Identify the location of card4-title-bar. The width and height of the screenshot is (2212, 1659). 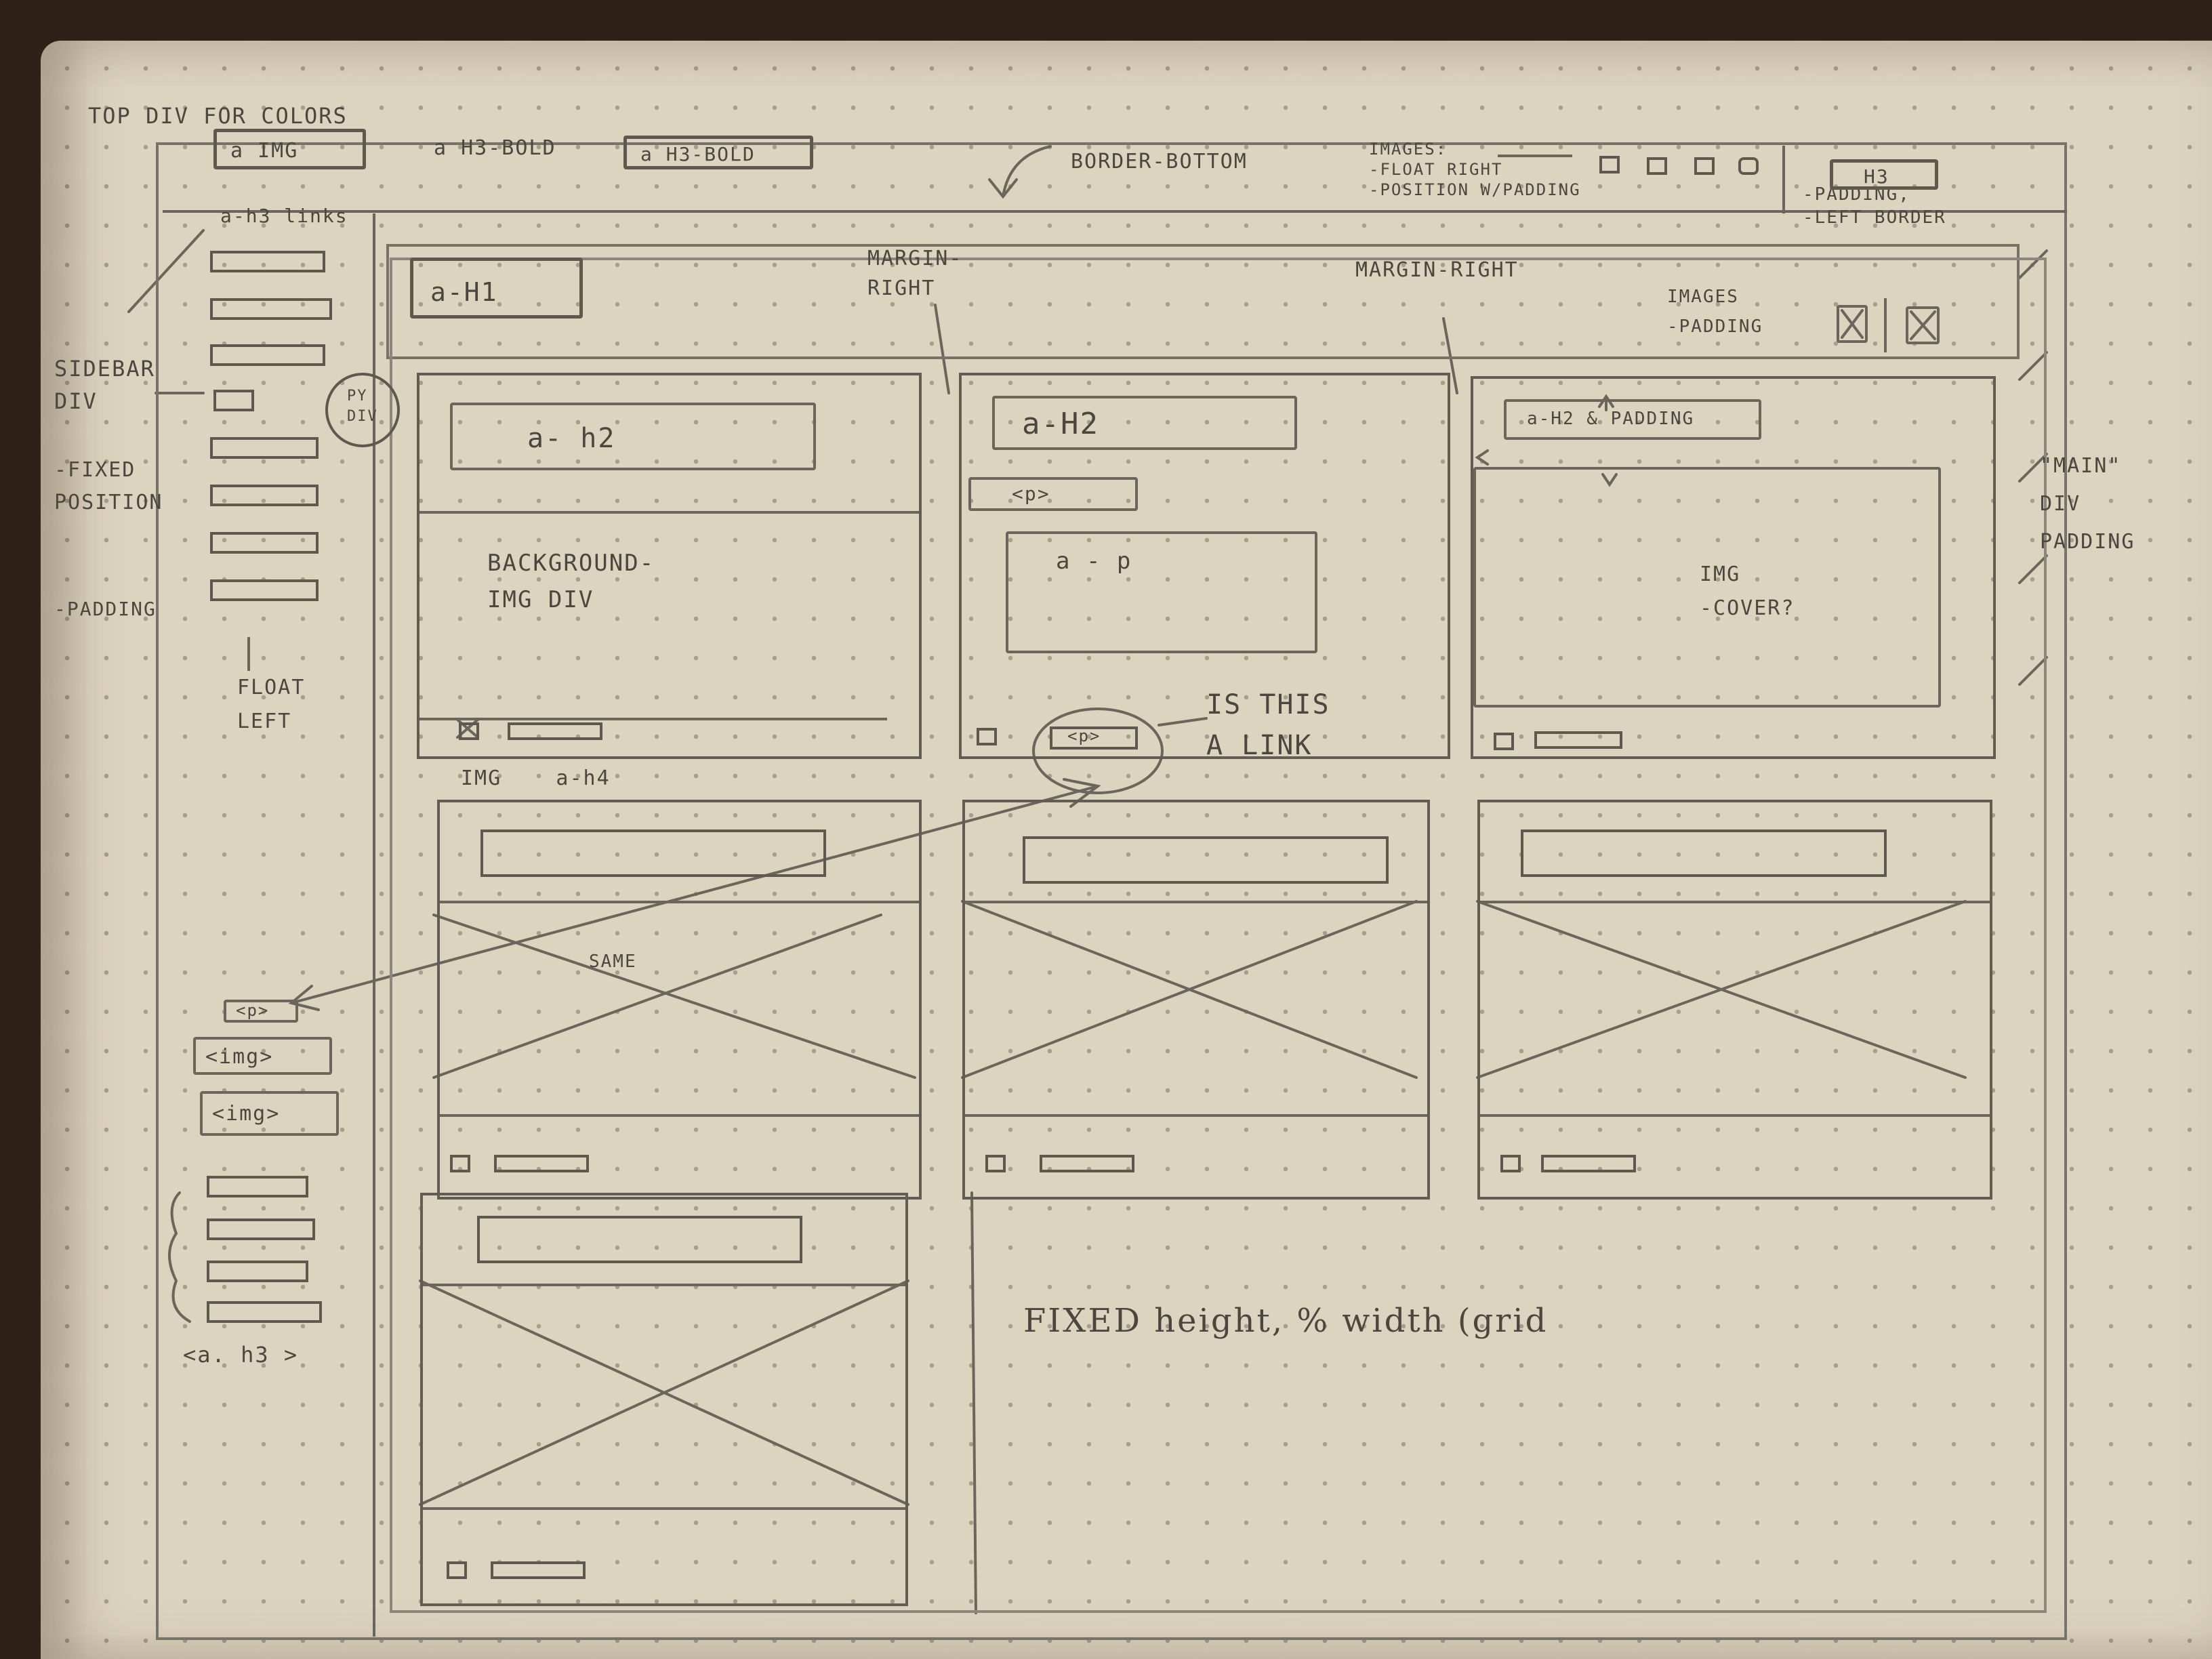
(653, 853).